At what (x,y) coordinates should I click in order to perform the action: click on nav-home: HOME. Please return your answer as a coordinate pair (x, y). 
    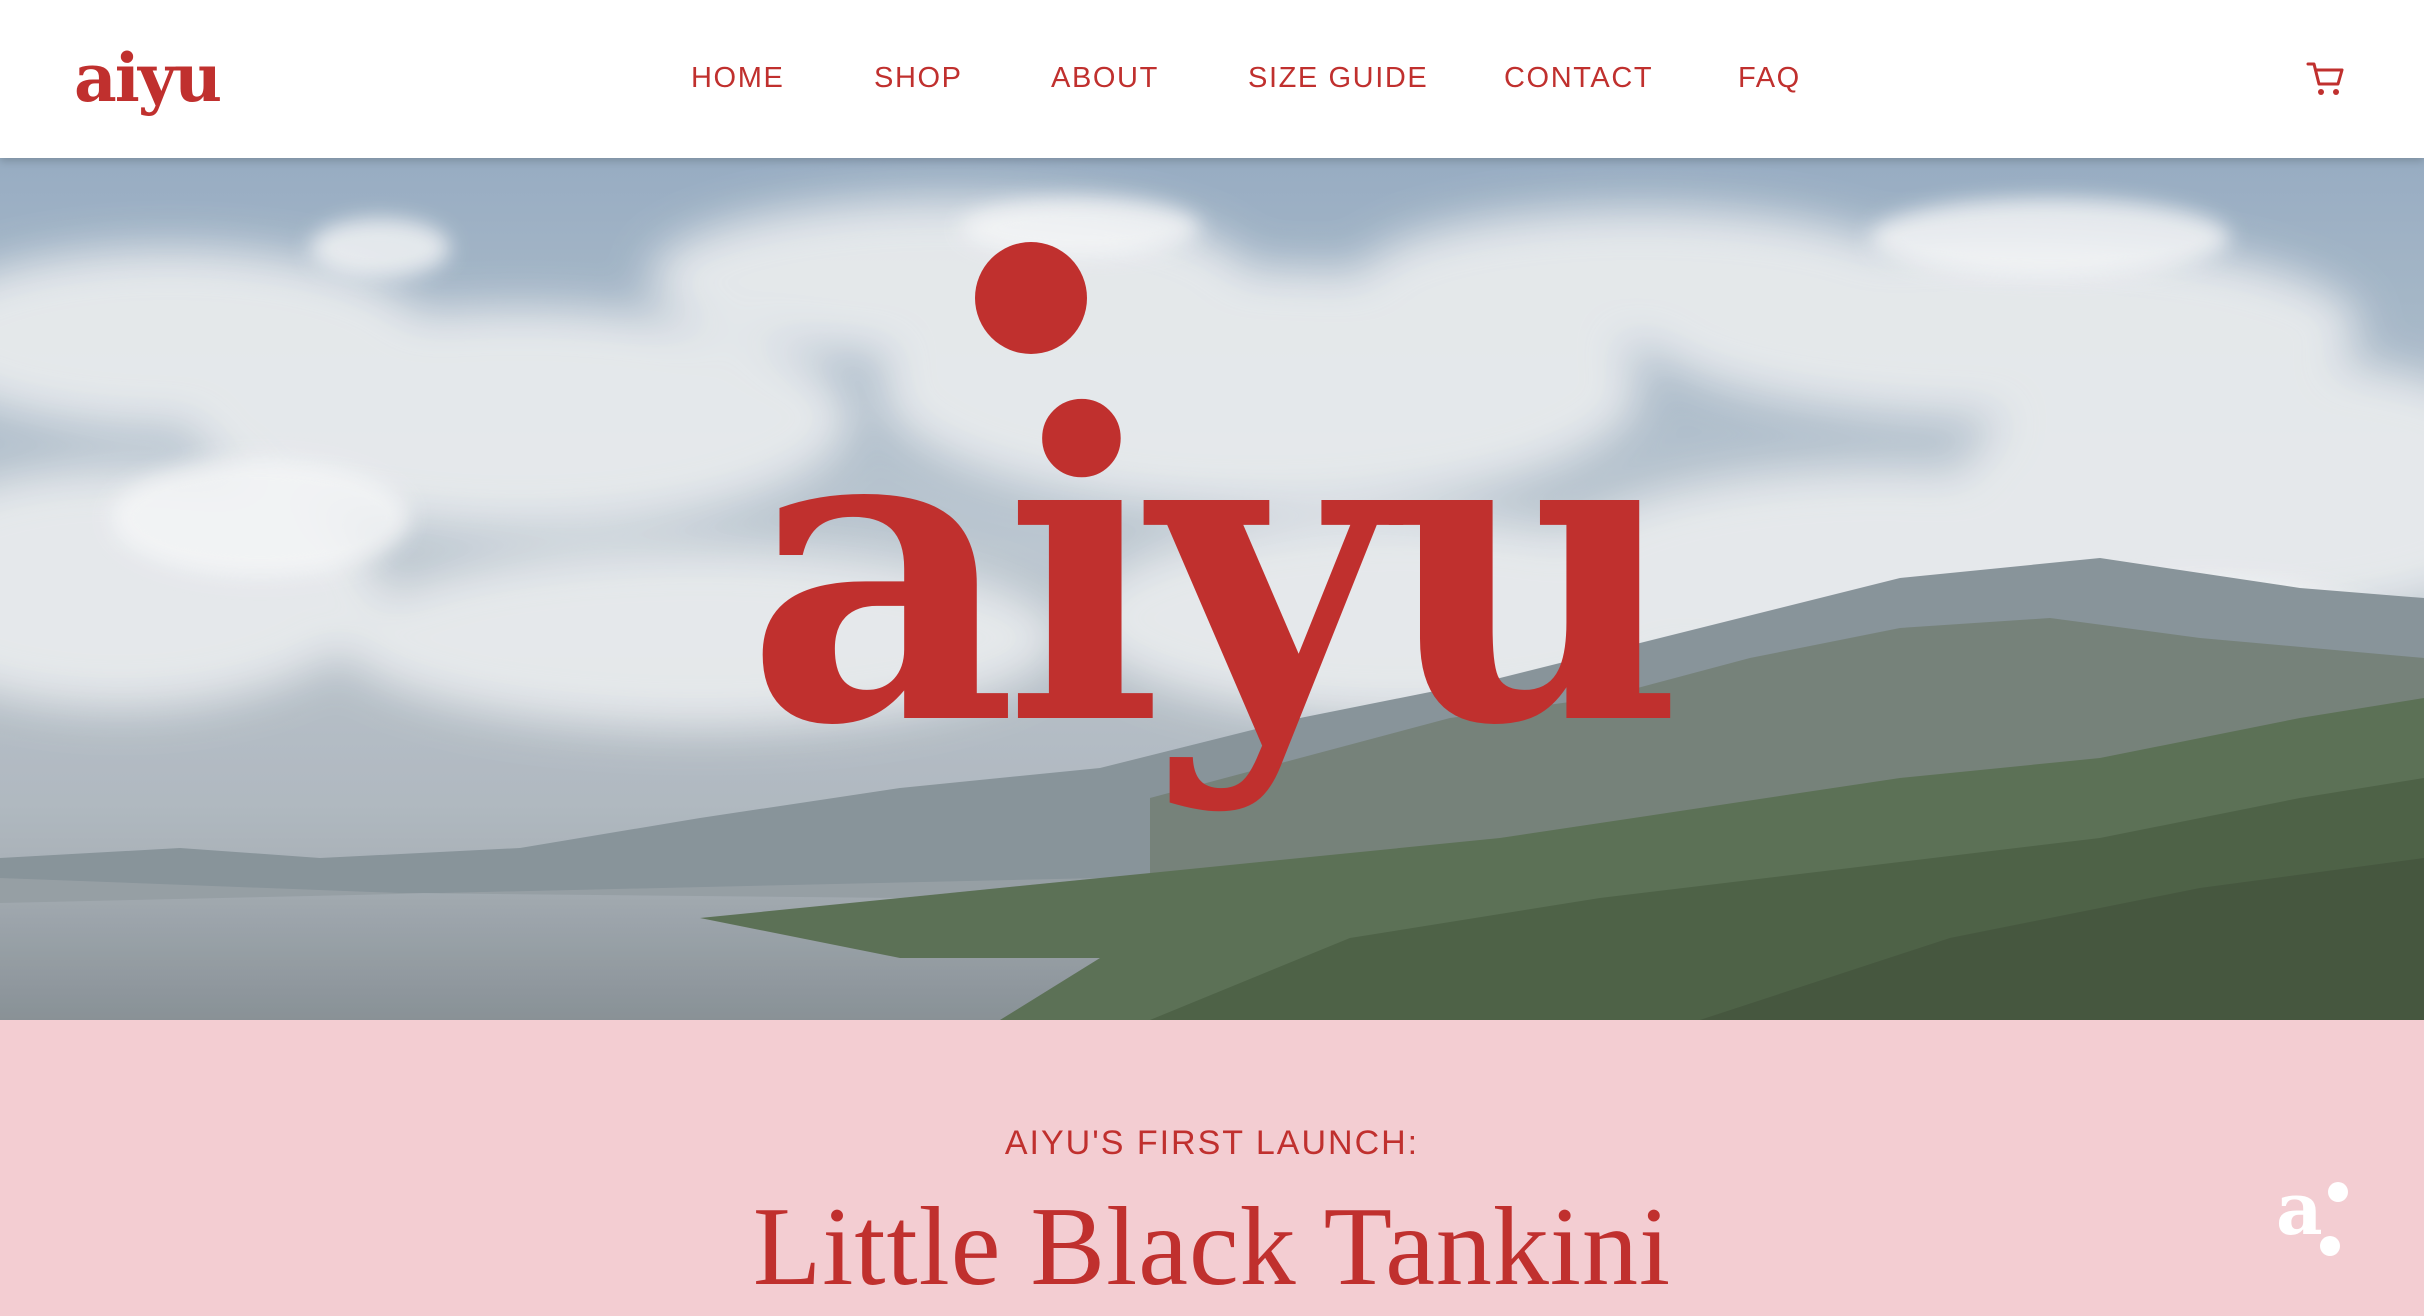
    Looking at the image, I should click on (737, 78).